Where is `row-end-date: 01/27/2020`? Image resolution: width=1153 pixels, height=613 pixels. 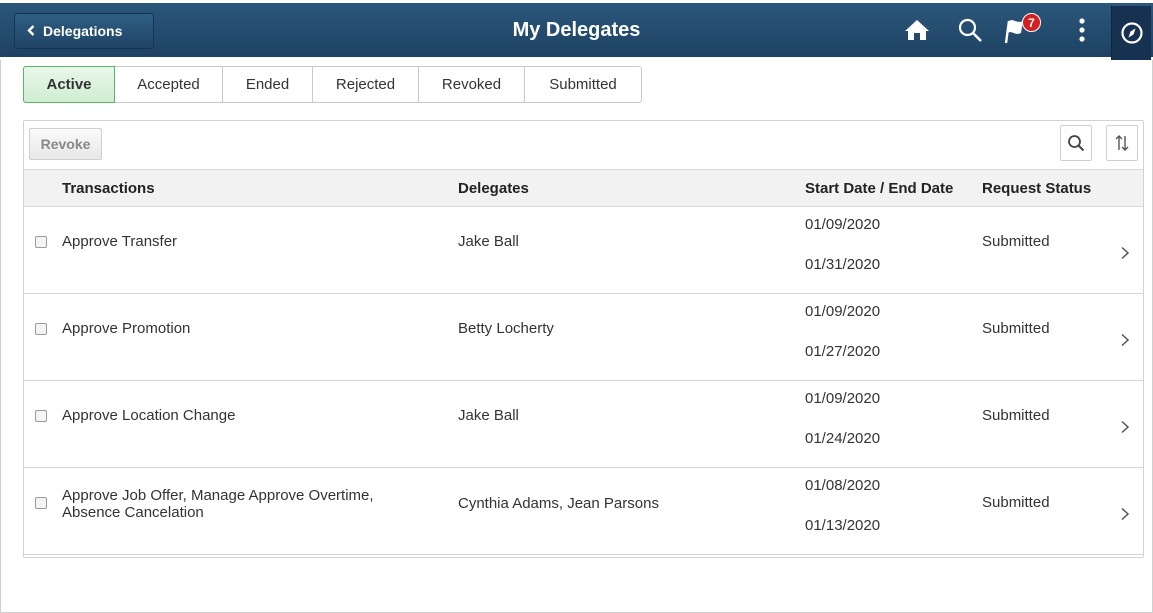 row-end-date: 01/27/2020 is located at coordinates (843, 351).